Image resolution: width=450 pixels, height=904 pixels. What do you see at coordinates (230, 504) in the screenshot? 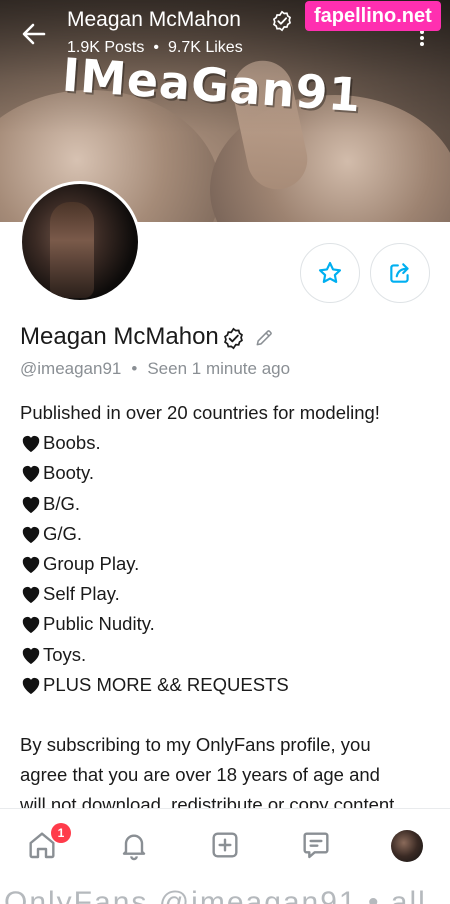
I see `bio-list-item: B/G.` at bounding box center [230, 504].